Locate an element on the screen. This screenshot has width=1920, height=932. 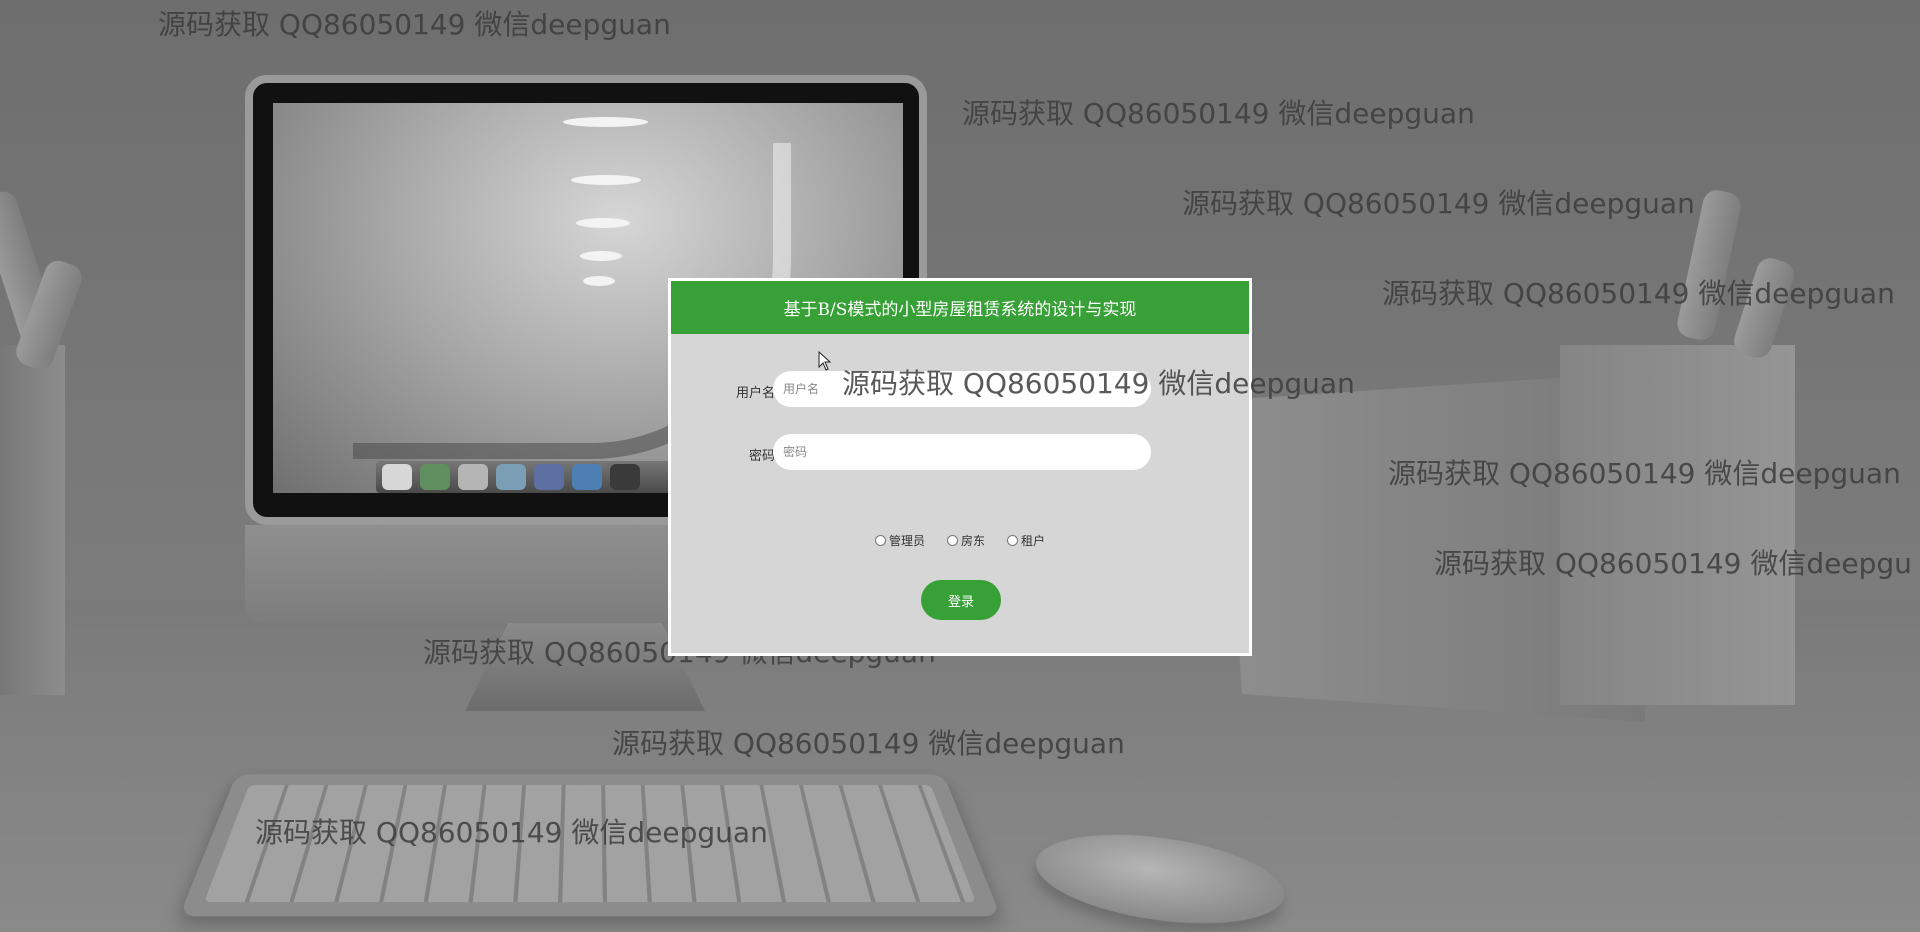
gift-bag-left is located at coordinates (32, 520).